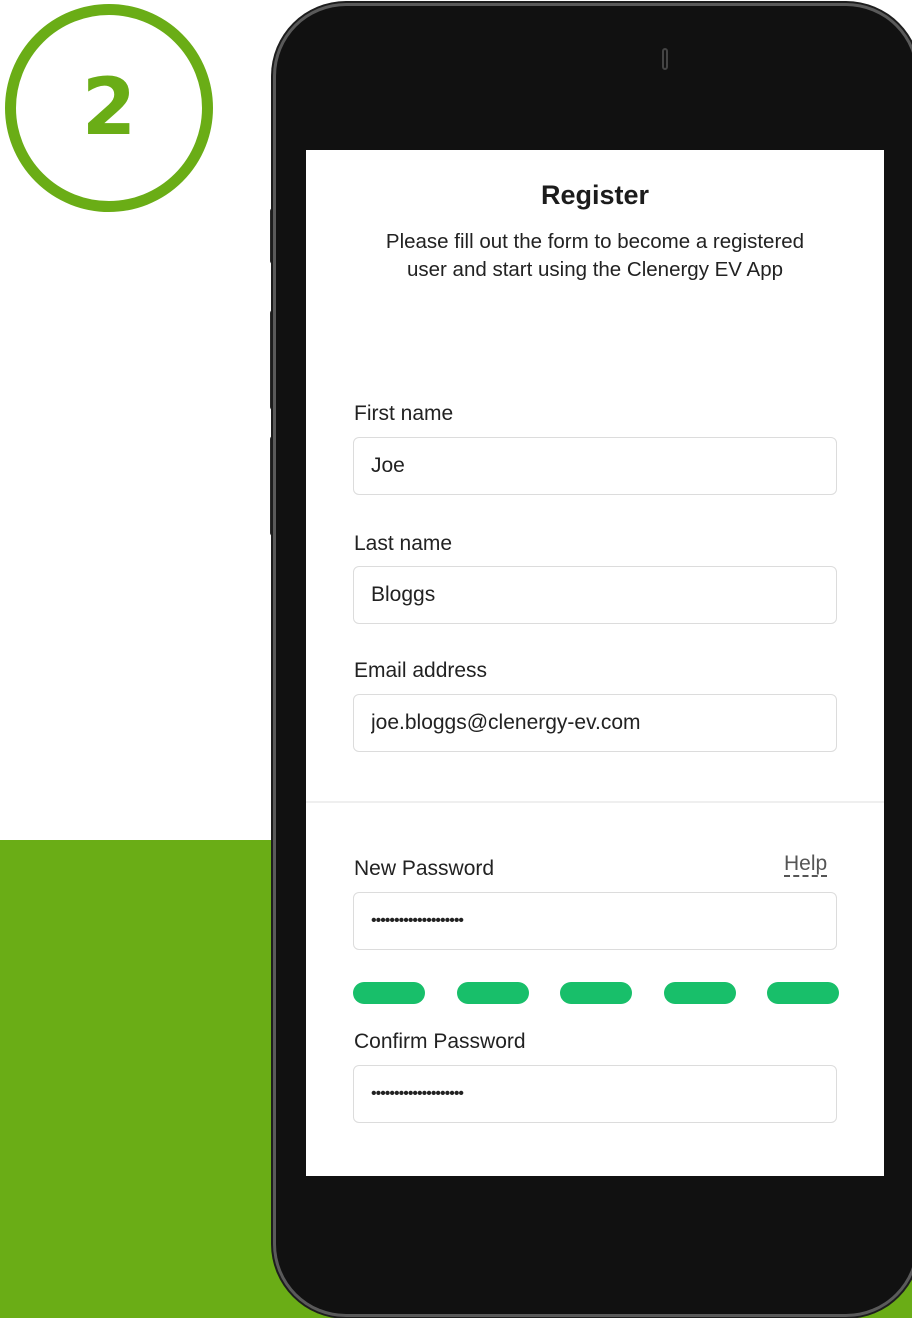 The height and width of the screenshot is (1318, 912). Describe the element at coordinates (403, 543) in the screenshot. I see `last-name-label: Last name` at that location.